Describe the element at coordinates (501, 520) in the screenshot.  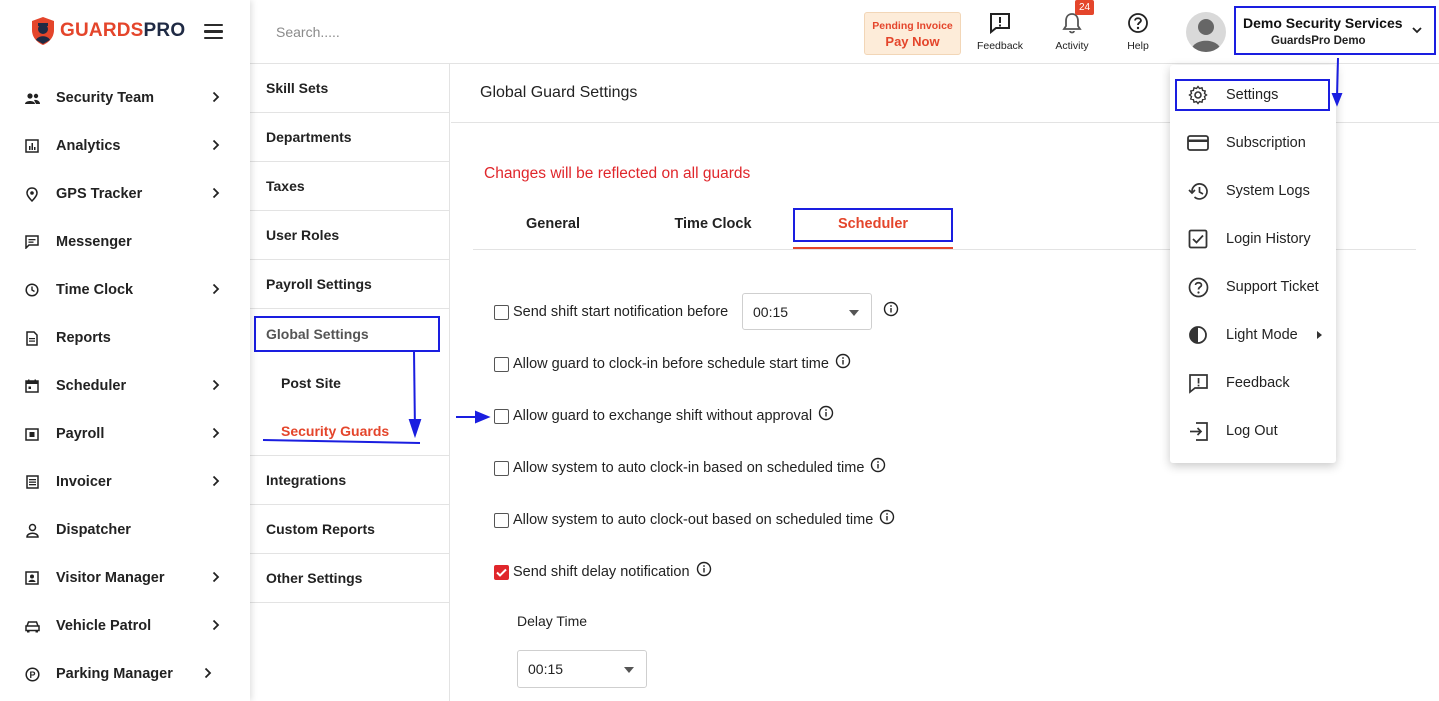
I see `auto-clock-out-checkbox` at that location.